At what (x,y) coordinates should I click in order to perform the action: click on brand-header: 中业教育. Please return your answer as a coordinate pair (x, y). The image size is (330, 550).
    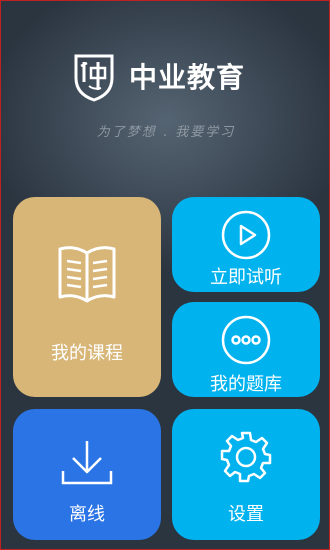
    Looking at the image, I should click on (158, 76).